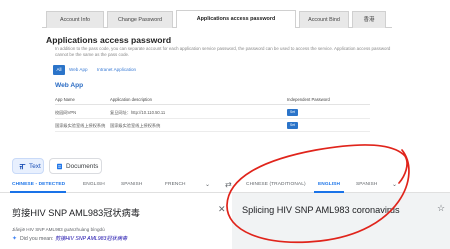 The width and height of the screenshot is (450, 249). I want to click on target-lang-spanish: SPANISH, so click(366, 184).